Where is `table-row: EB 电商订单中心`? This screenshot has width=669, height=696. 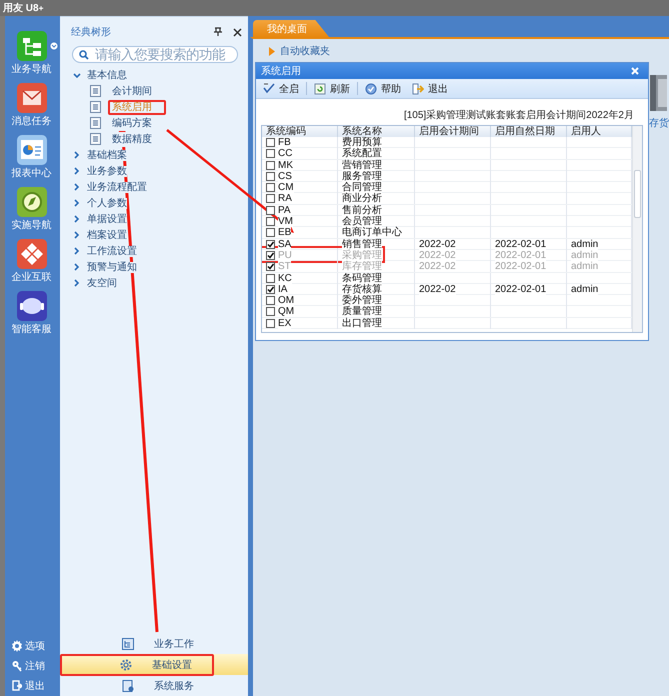
table-row: EB 电商订单中心 is located at coordinates (447, 233).